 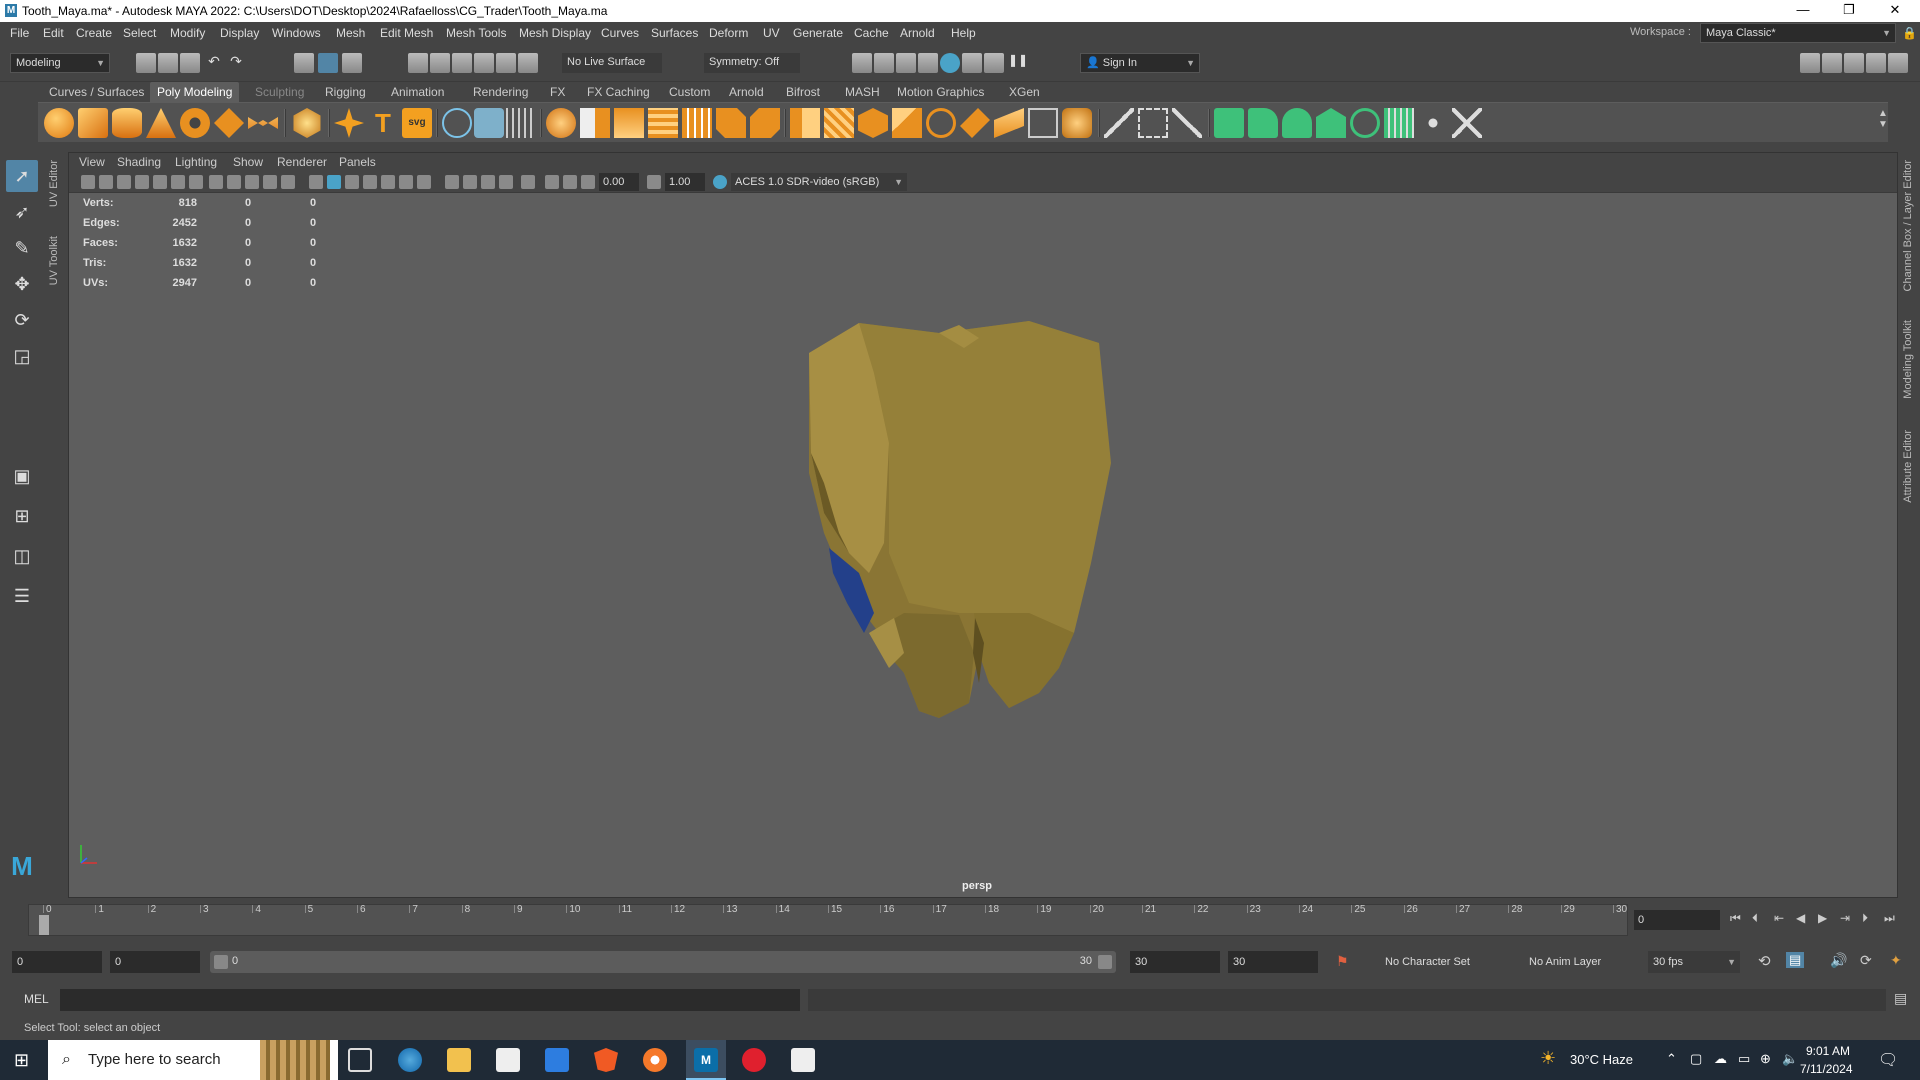 What do you see at coordinates (234, 182) in the screenshot?
I see `resolution-gate-icon` at bounding box center [234, 182].